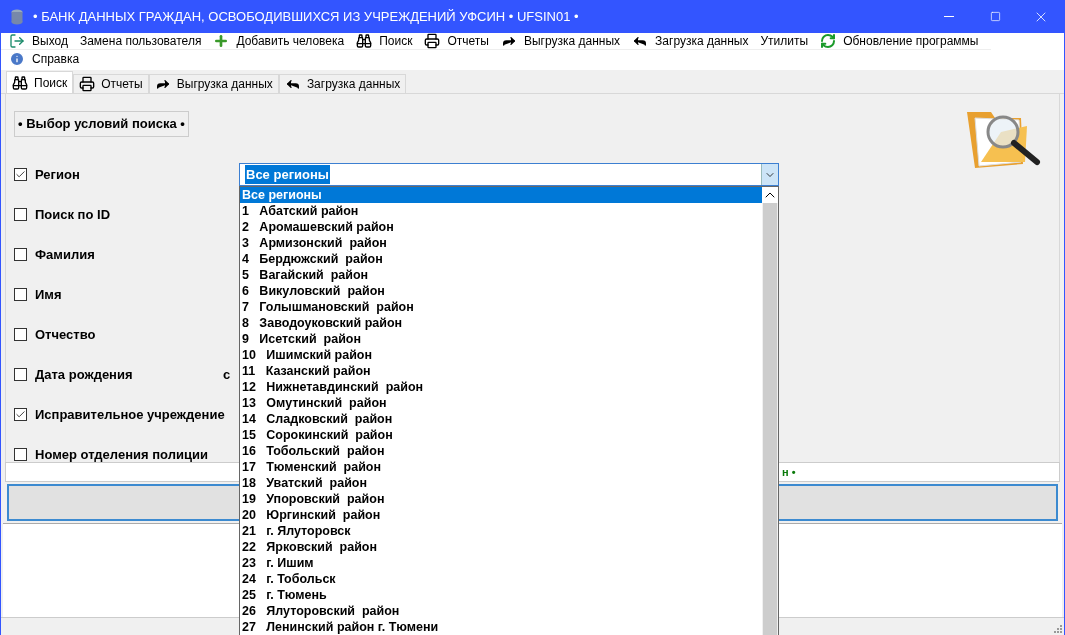 The width and height of the screenshot is (1065, 635). I want to click on criterion-label: Номер отделения полиции, so click(122, 454).